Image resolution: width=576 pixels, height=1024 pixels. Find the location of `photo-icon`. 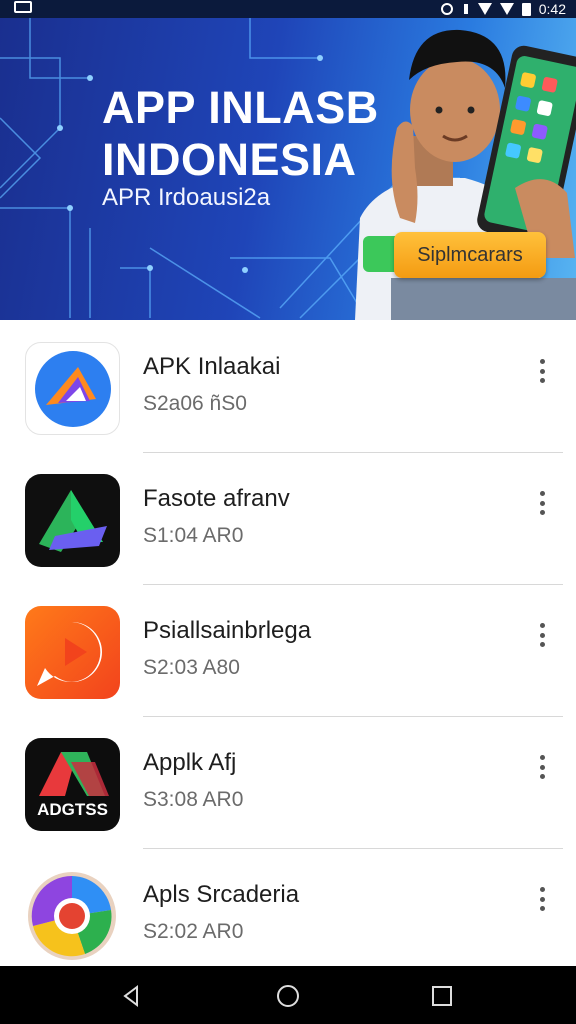

photo-icon is located at coordinates (23, 7).